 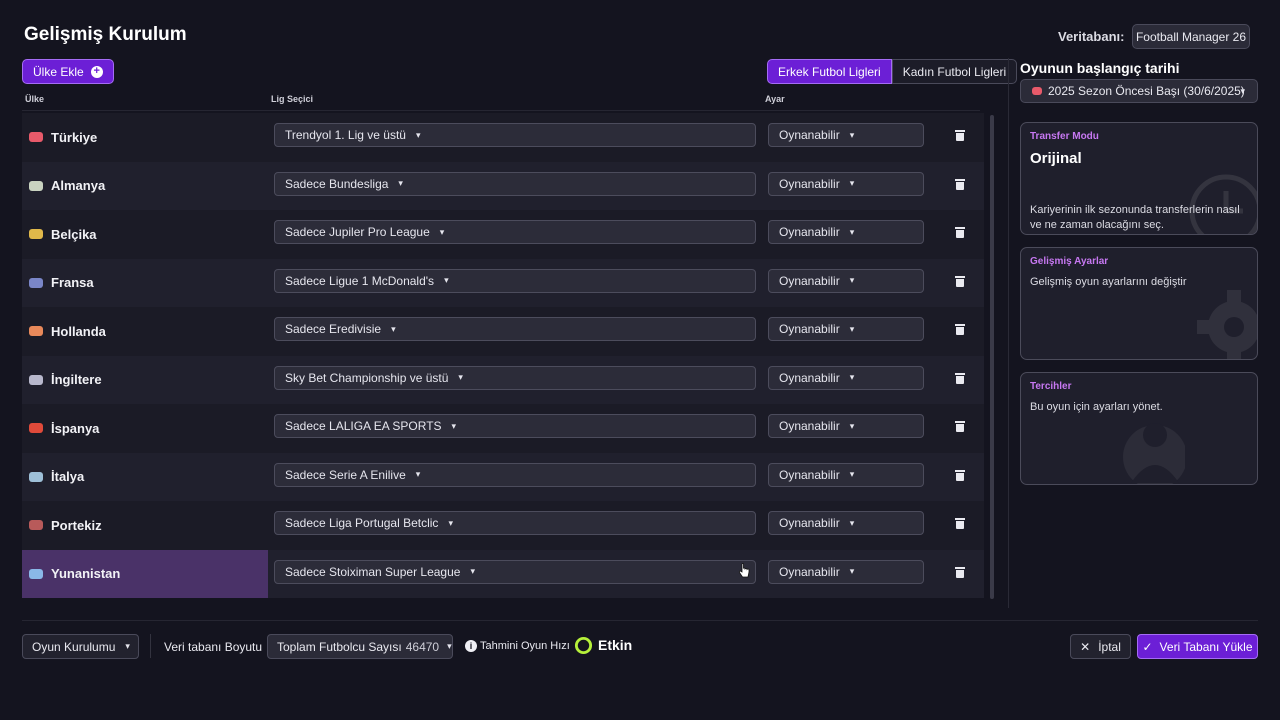 What do you see at coordinates (1197, 646) in the screenshot?
I see `load-database-button: ✓ Veri Tabanı Yükle` at bounding box center [1197, 646].